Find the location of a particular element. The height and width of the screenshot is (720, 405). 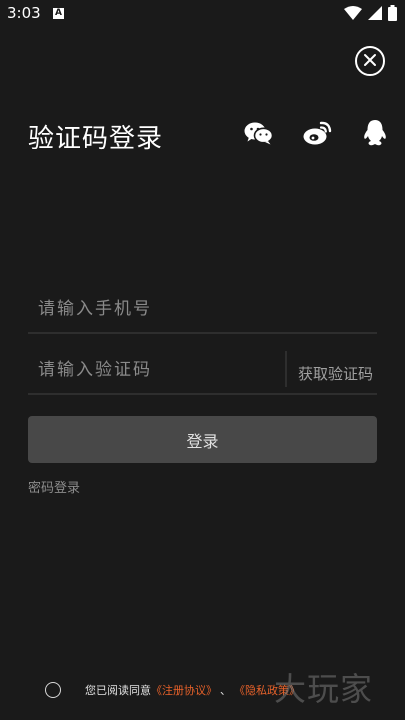

agreement-prefix: 您已阅读同意 is located at coordinates (118, 690).